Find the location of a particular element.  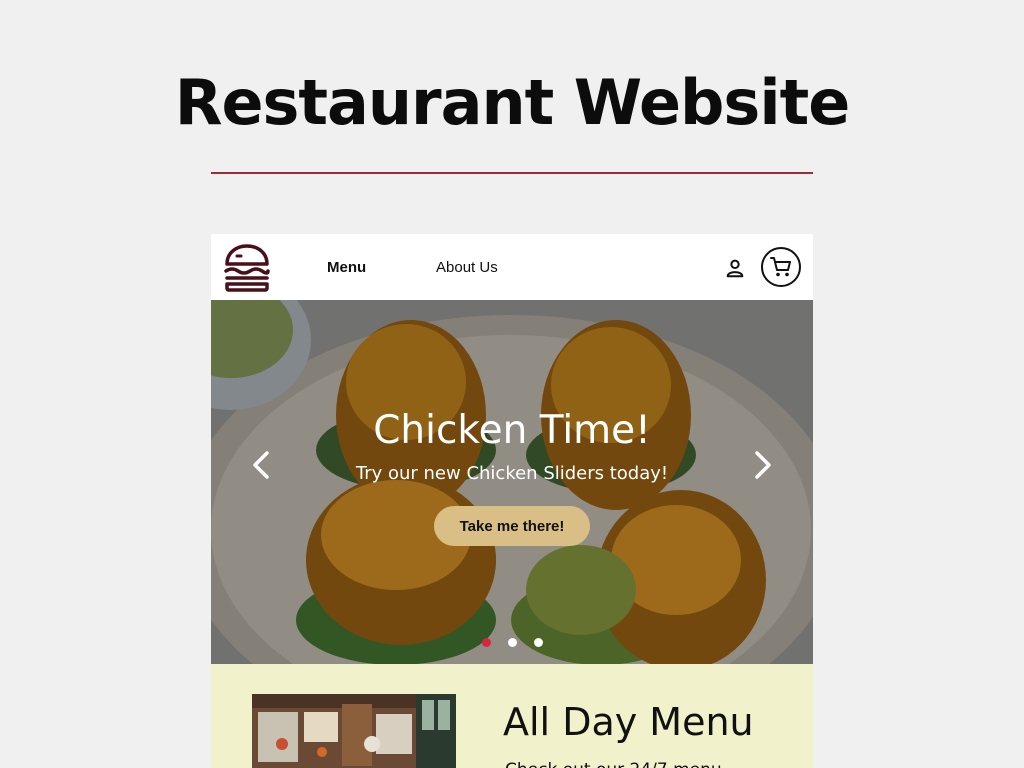

navbar: Menu About Us is located at coordinates (512, 267).